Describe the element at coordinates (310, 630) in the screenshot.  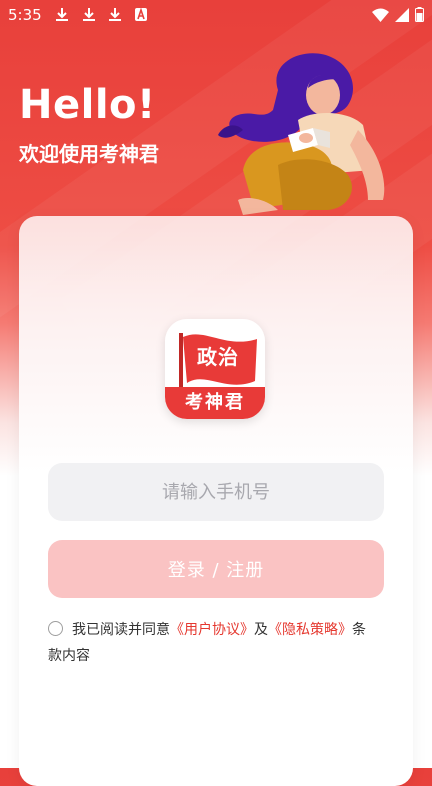
I see `privacy-policy-link: 《隐私策略》` at that location.